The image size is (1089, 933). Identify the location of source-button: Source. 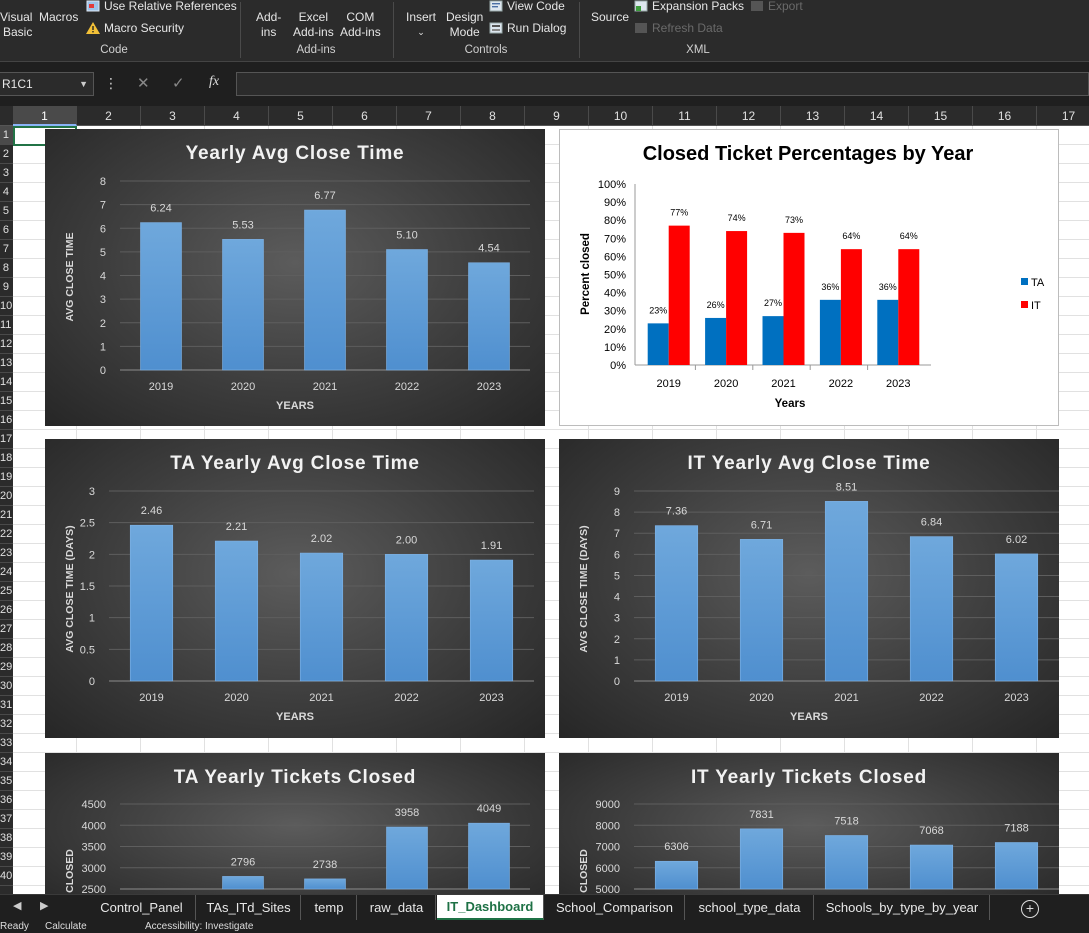
(610, 17).